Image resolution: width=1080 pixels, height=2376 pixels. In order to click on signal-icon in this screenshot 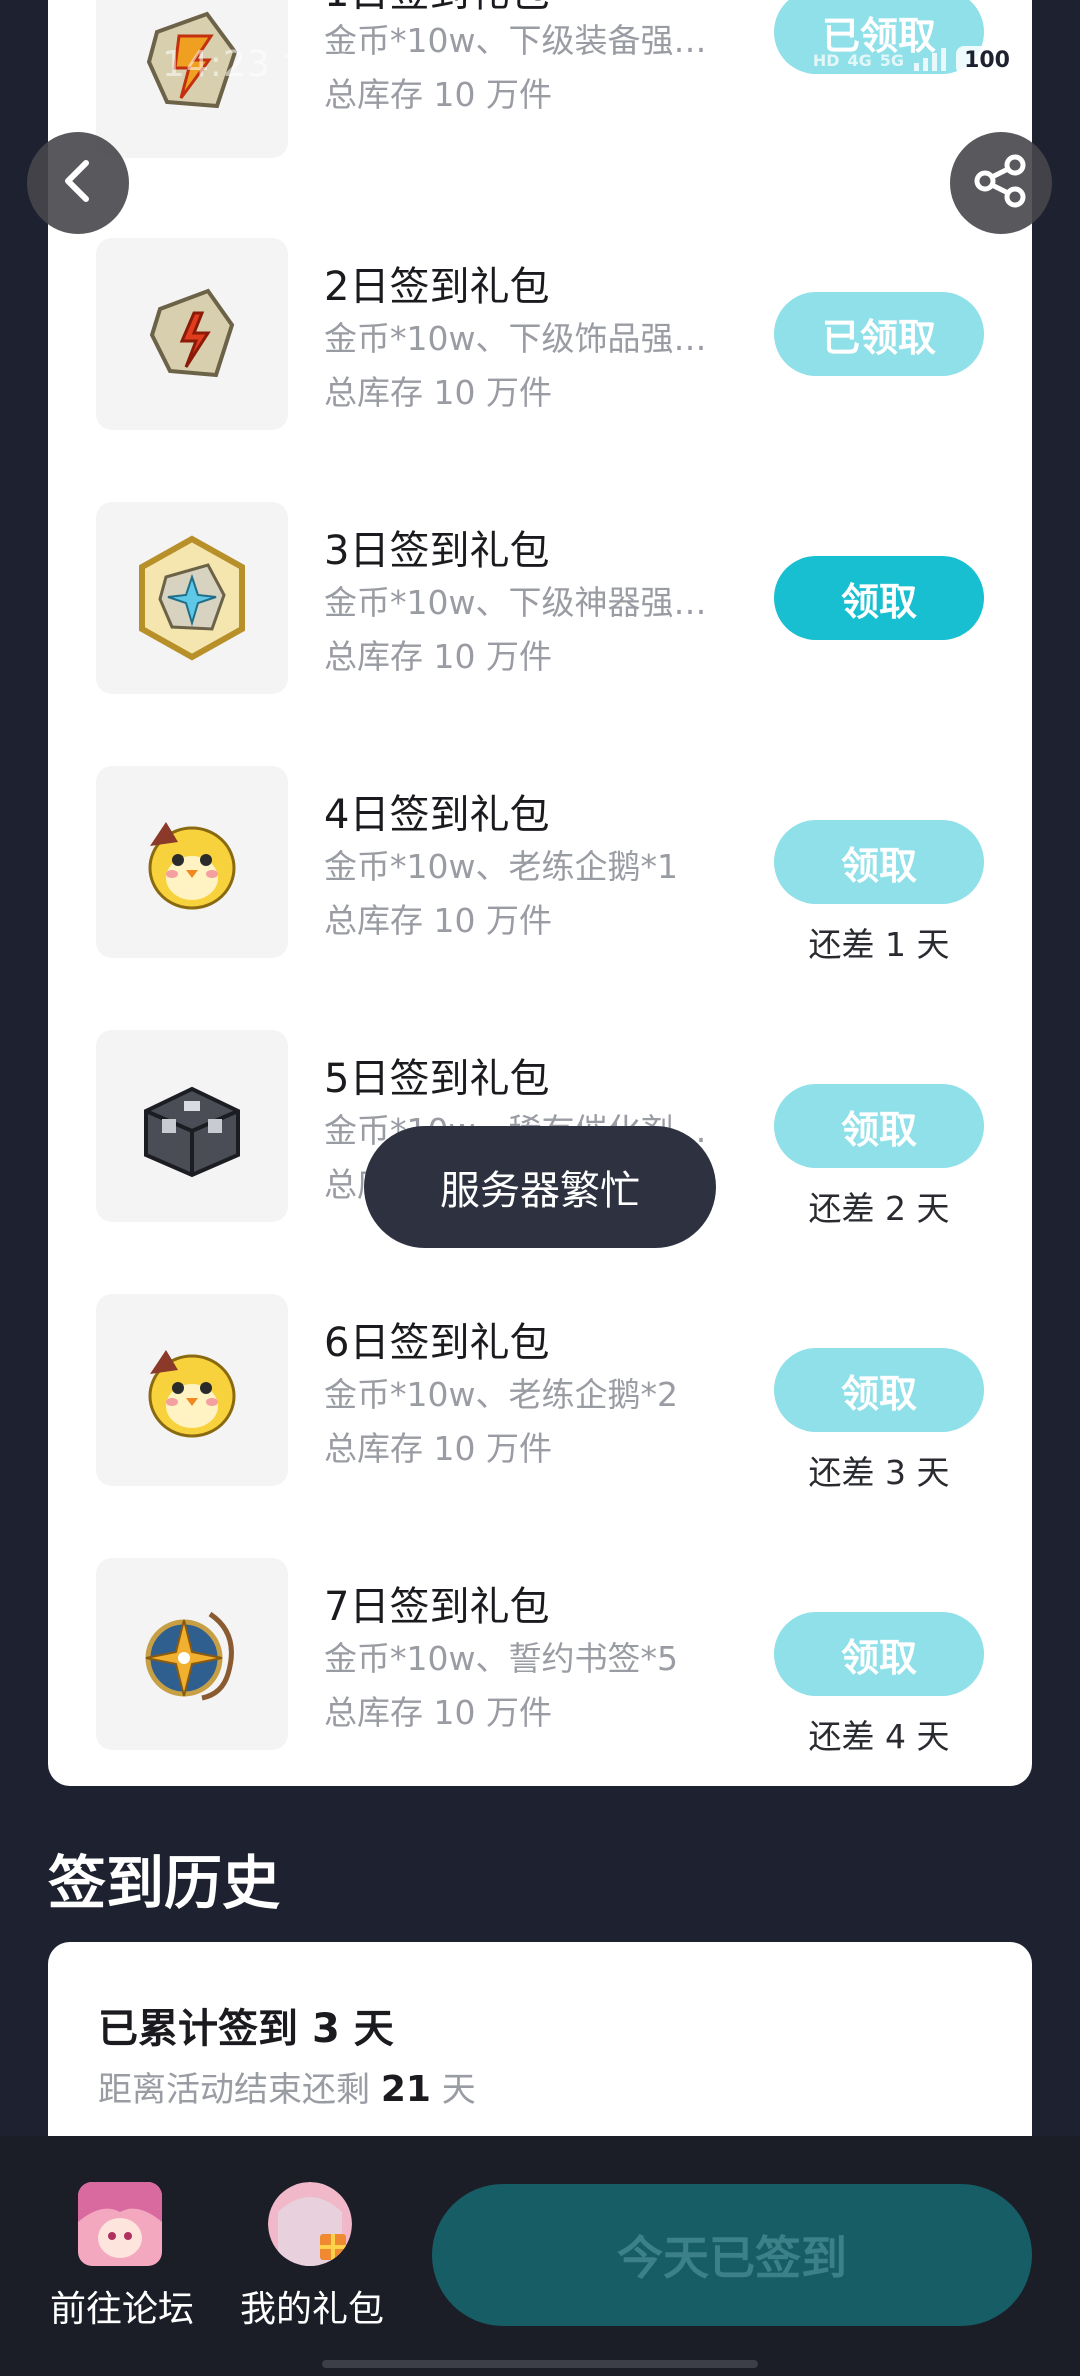, I will do `click(930, 61)`.